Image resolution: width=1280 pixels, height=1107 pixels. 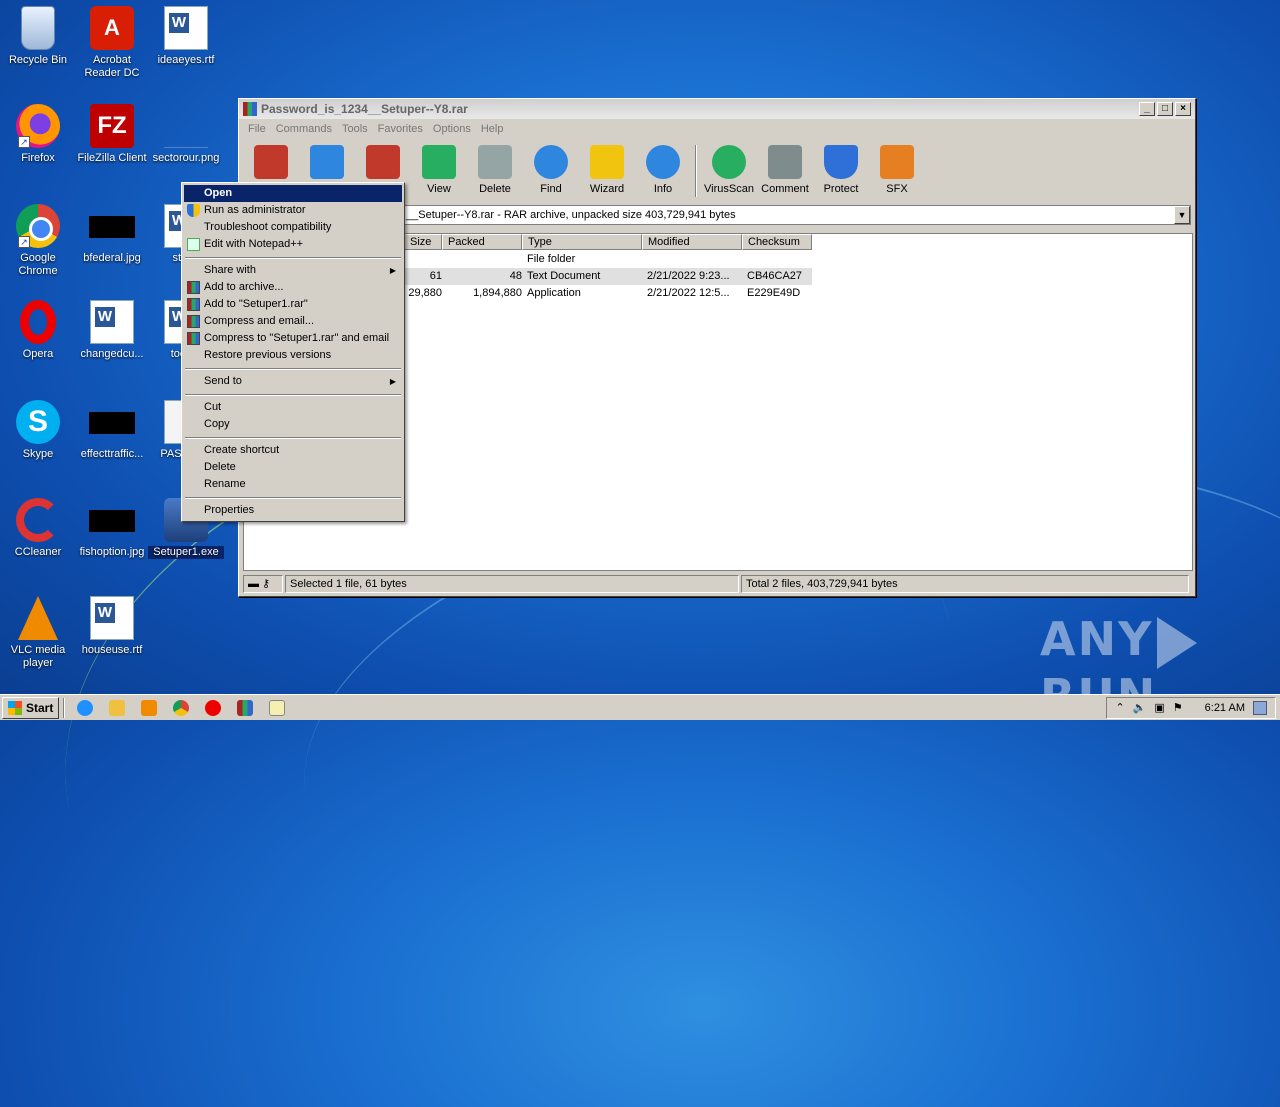 What do you see at coordinates (293, 355) in the screenshot?
I see `menu-item-restore-versions: Restore previous versions` at bounding box center [293, 355].